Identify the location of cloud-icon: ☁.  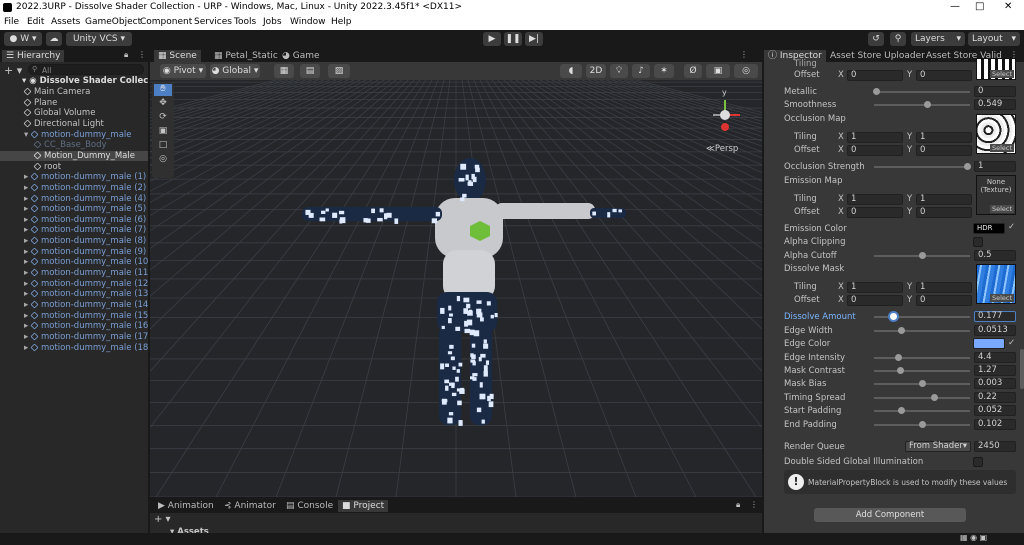
(54, 39).